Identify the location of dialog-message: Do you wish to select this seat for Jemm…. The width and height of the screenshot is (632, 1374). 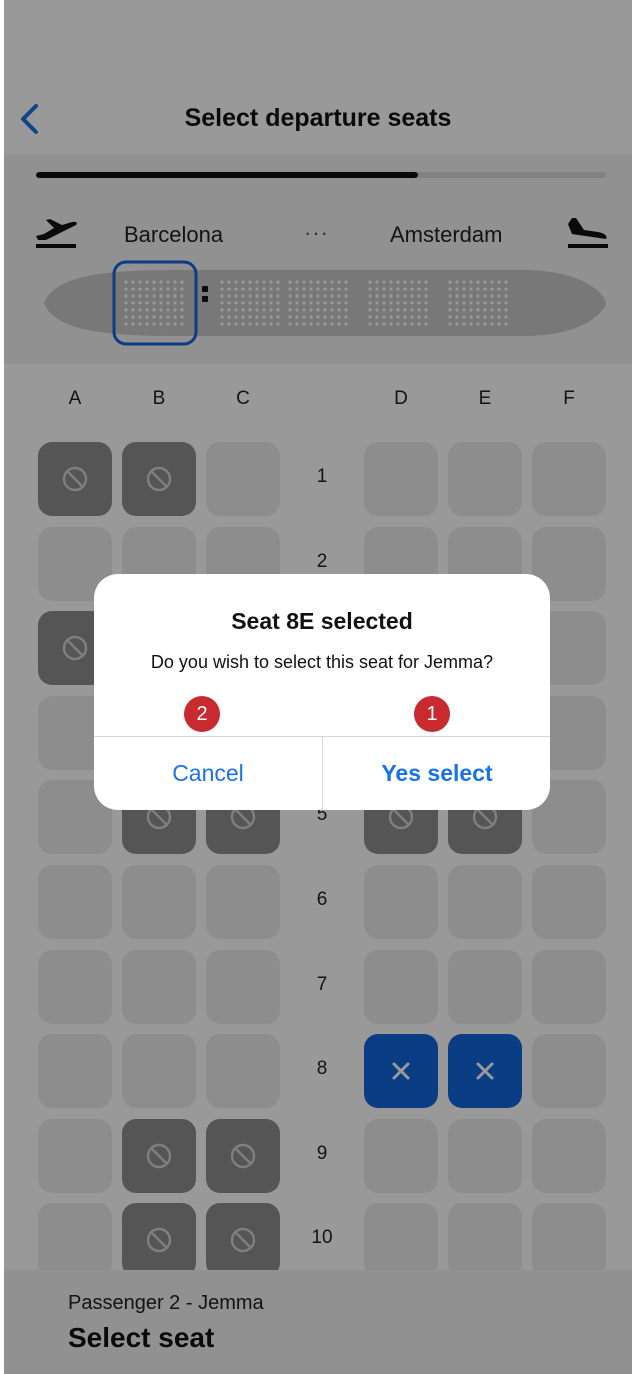
(322, 662).